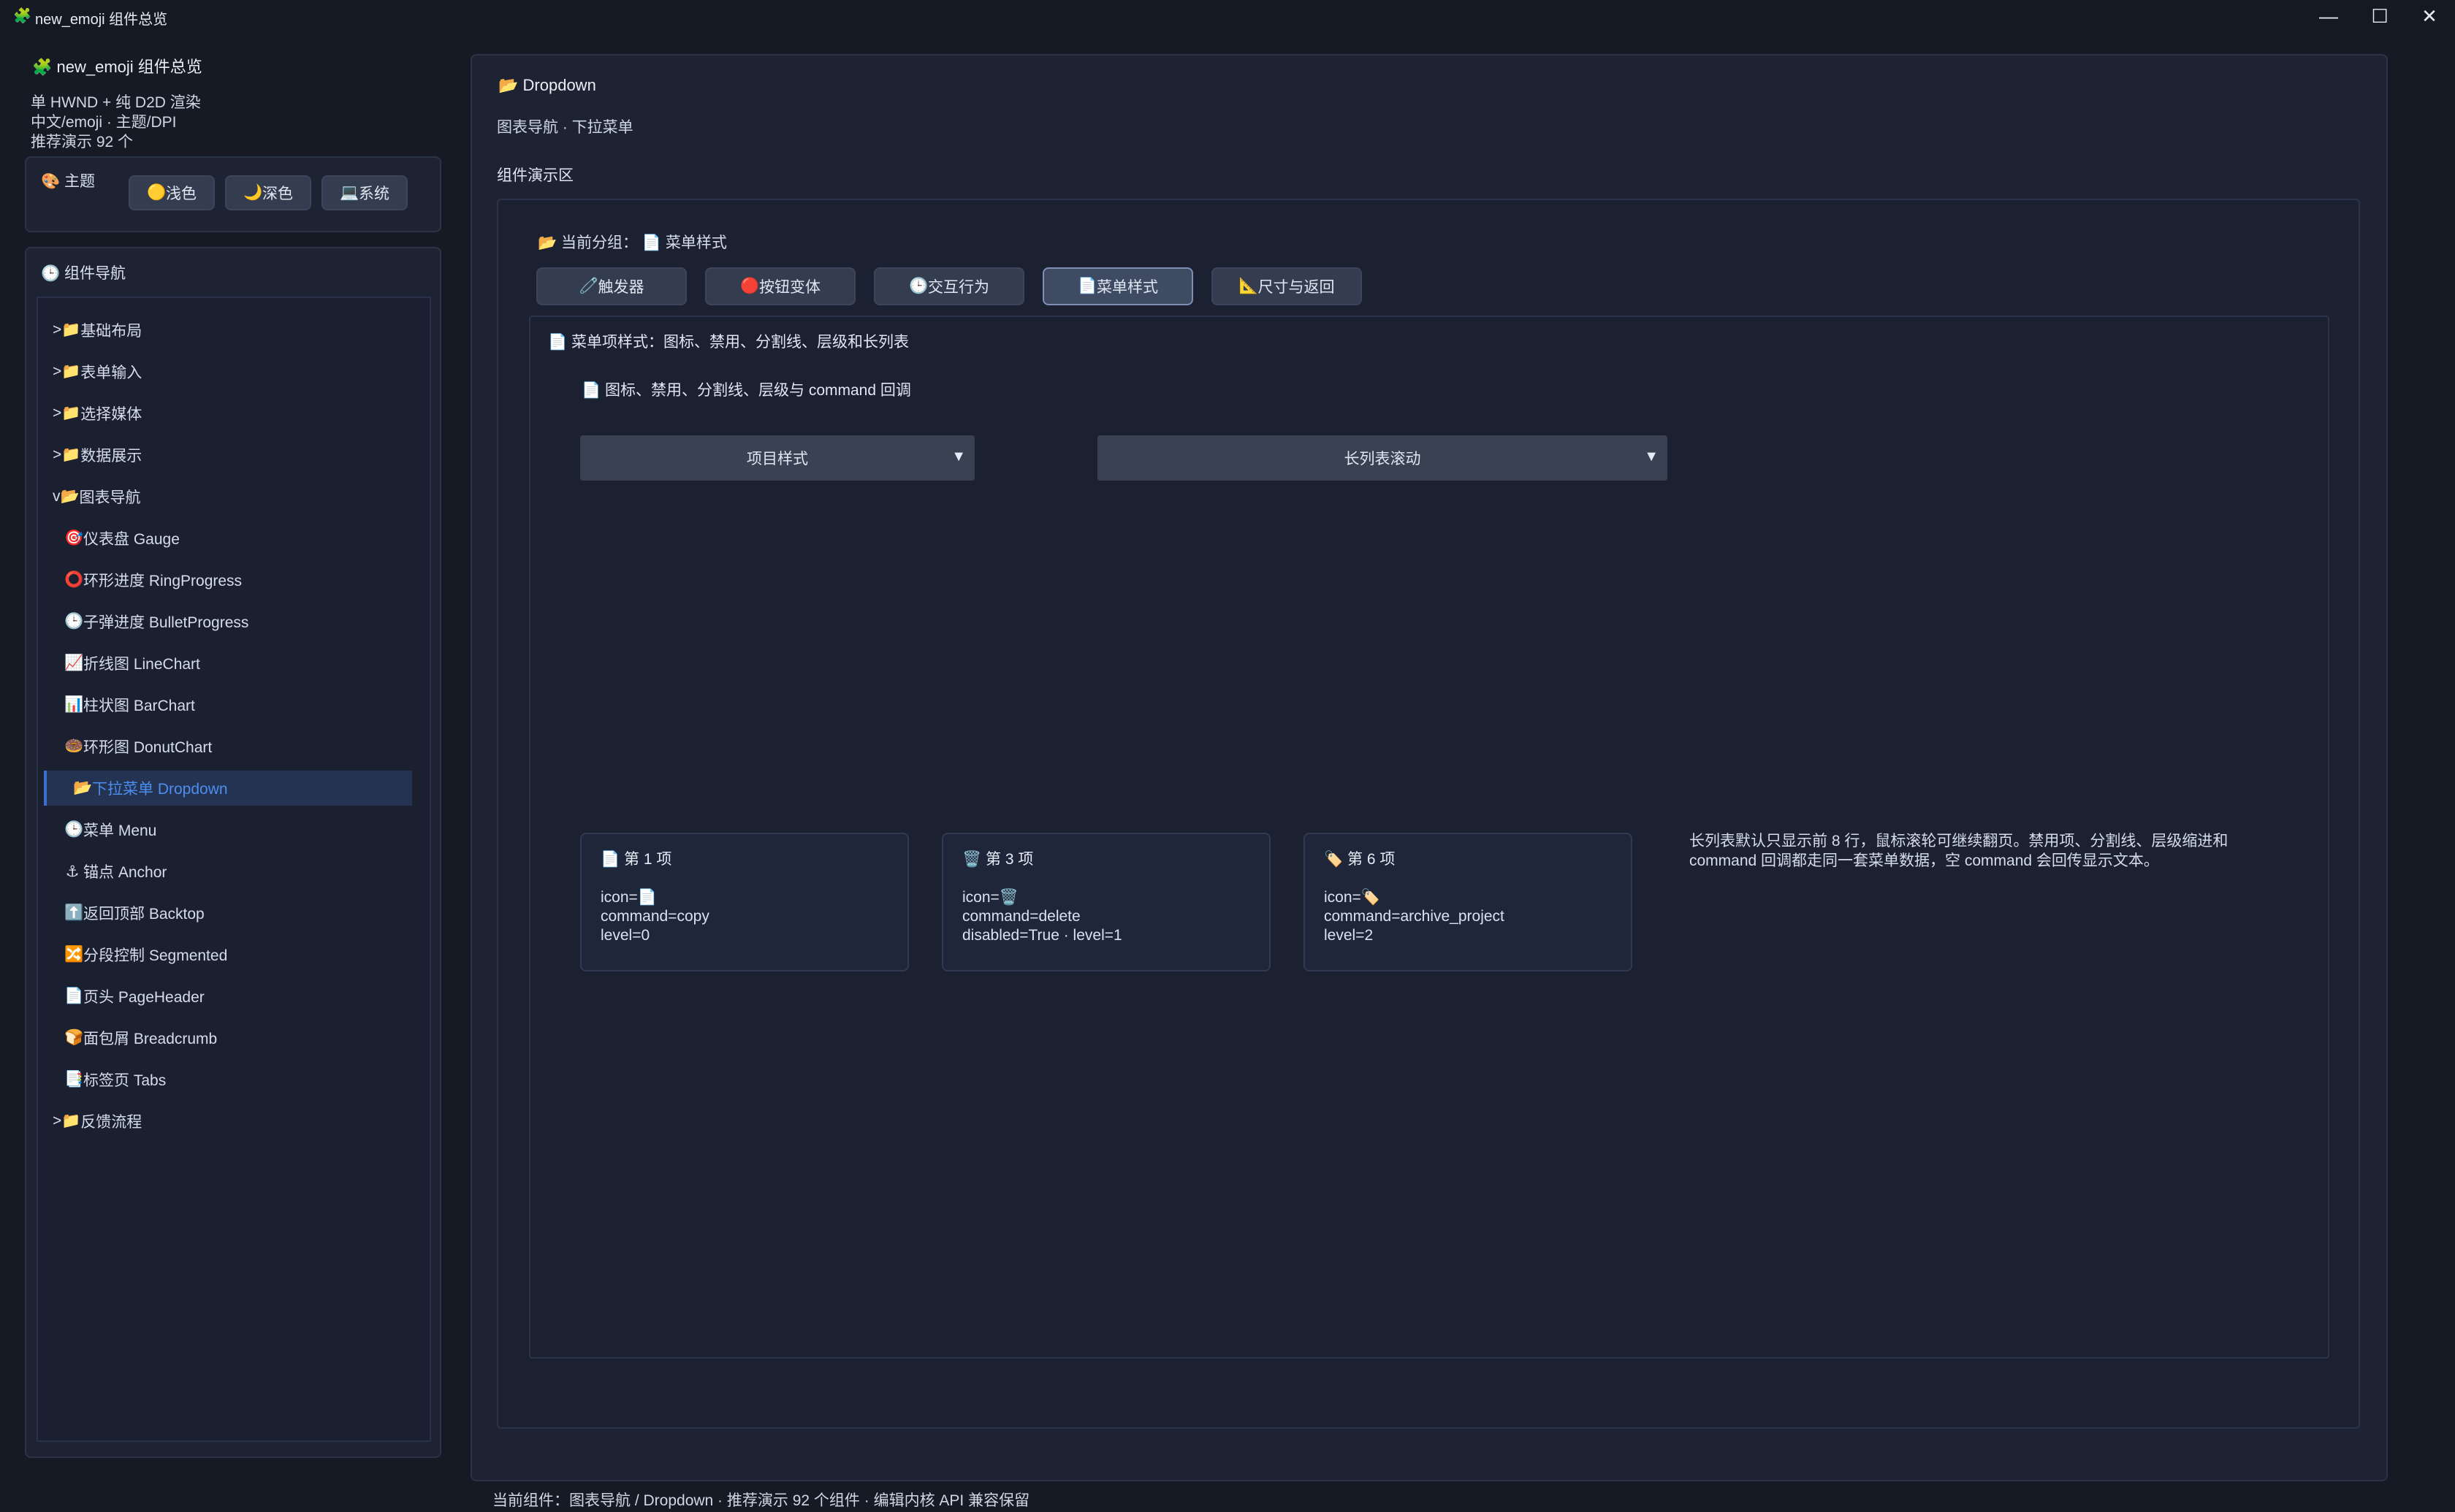  I want to click on sidebar-item-chart-nav: v 📂 图表导航, so click(228, 496).